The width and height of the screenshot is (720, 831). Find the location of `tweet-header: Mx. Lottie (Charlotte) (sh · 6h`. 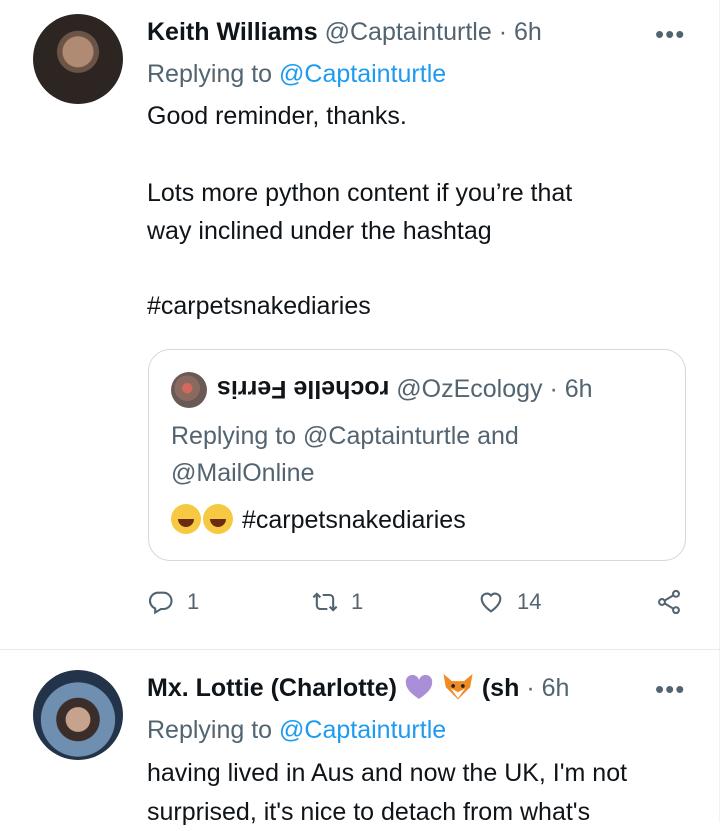

tweet-header: Mx. Lottie (Charlotte) (sh · 6h is located at coordinates (358, 687).